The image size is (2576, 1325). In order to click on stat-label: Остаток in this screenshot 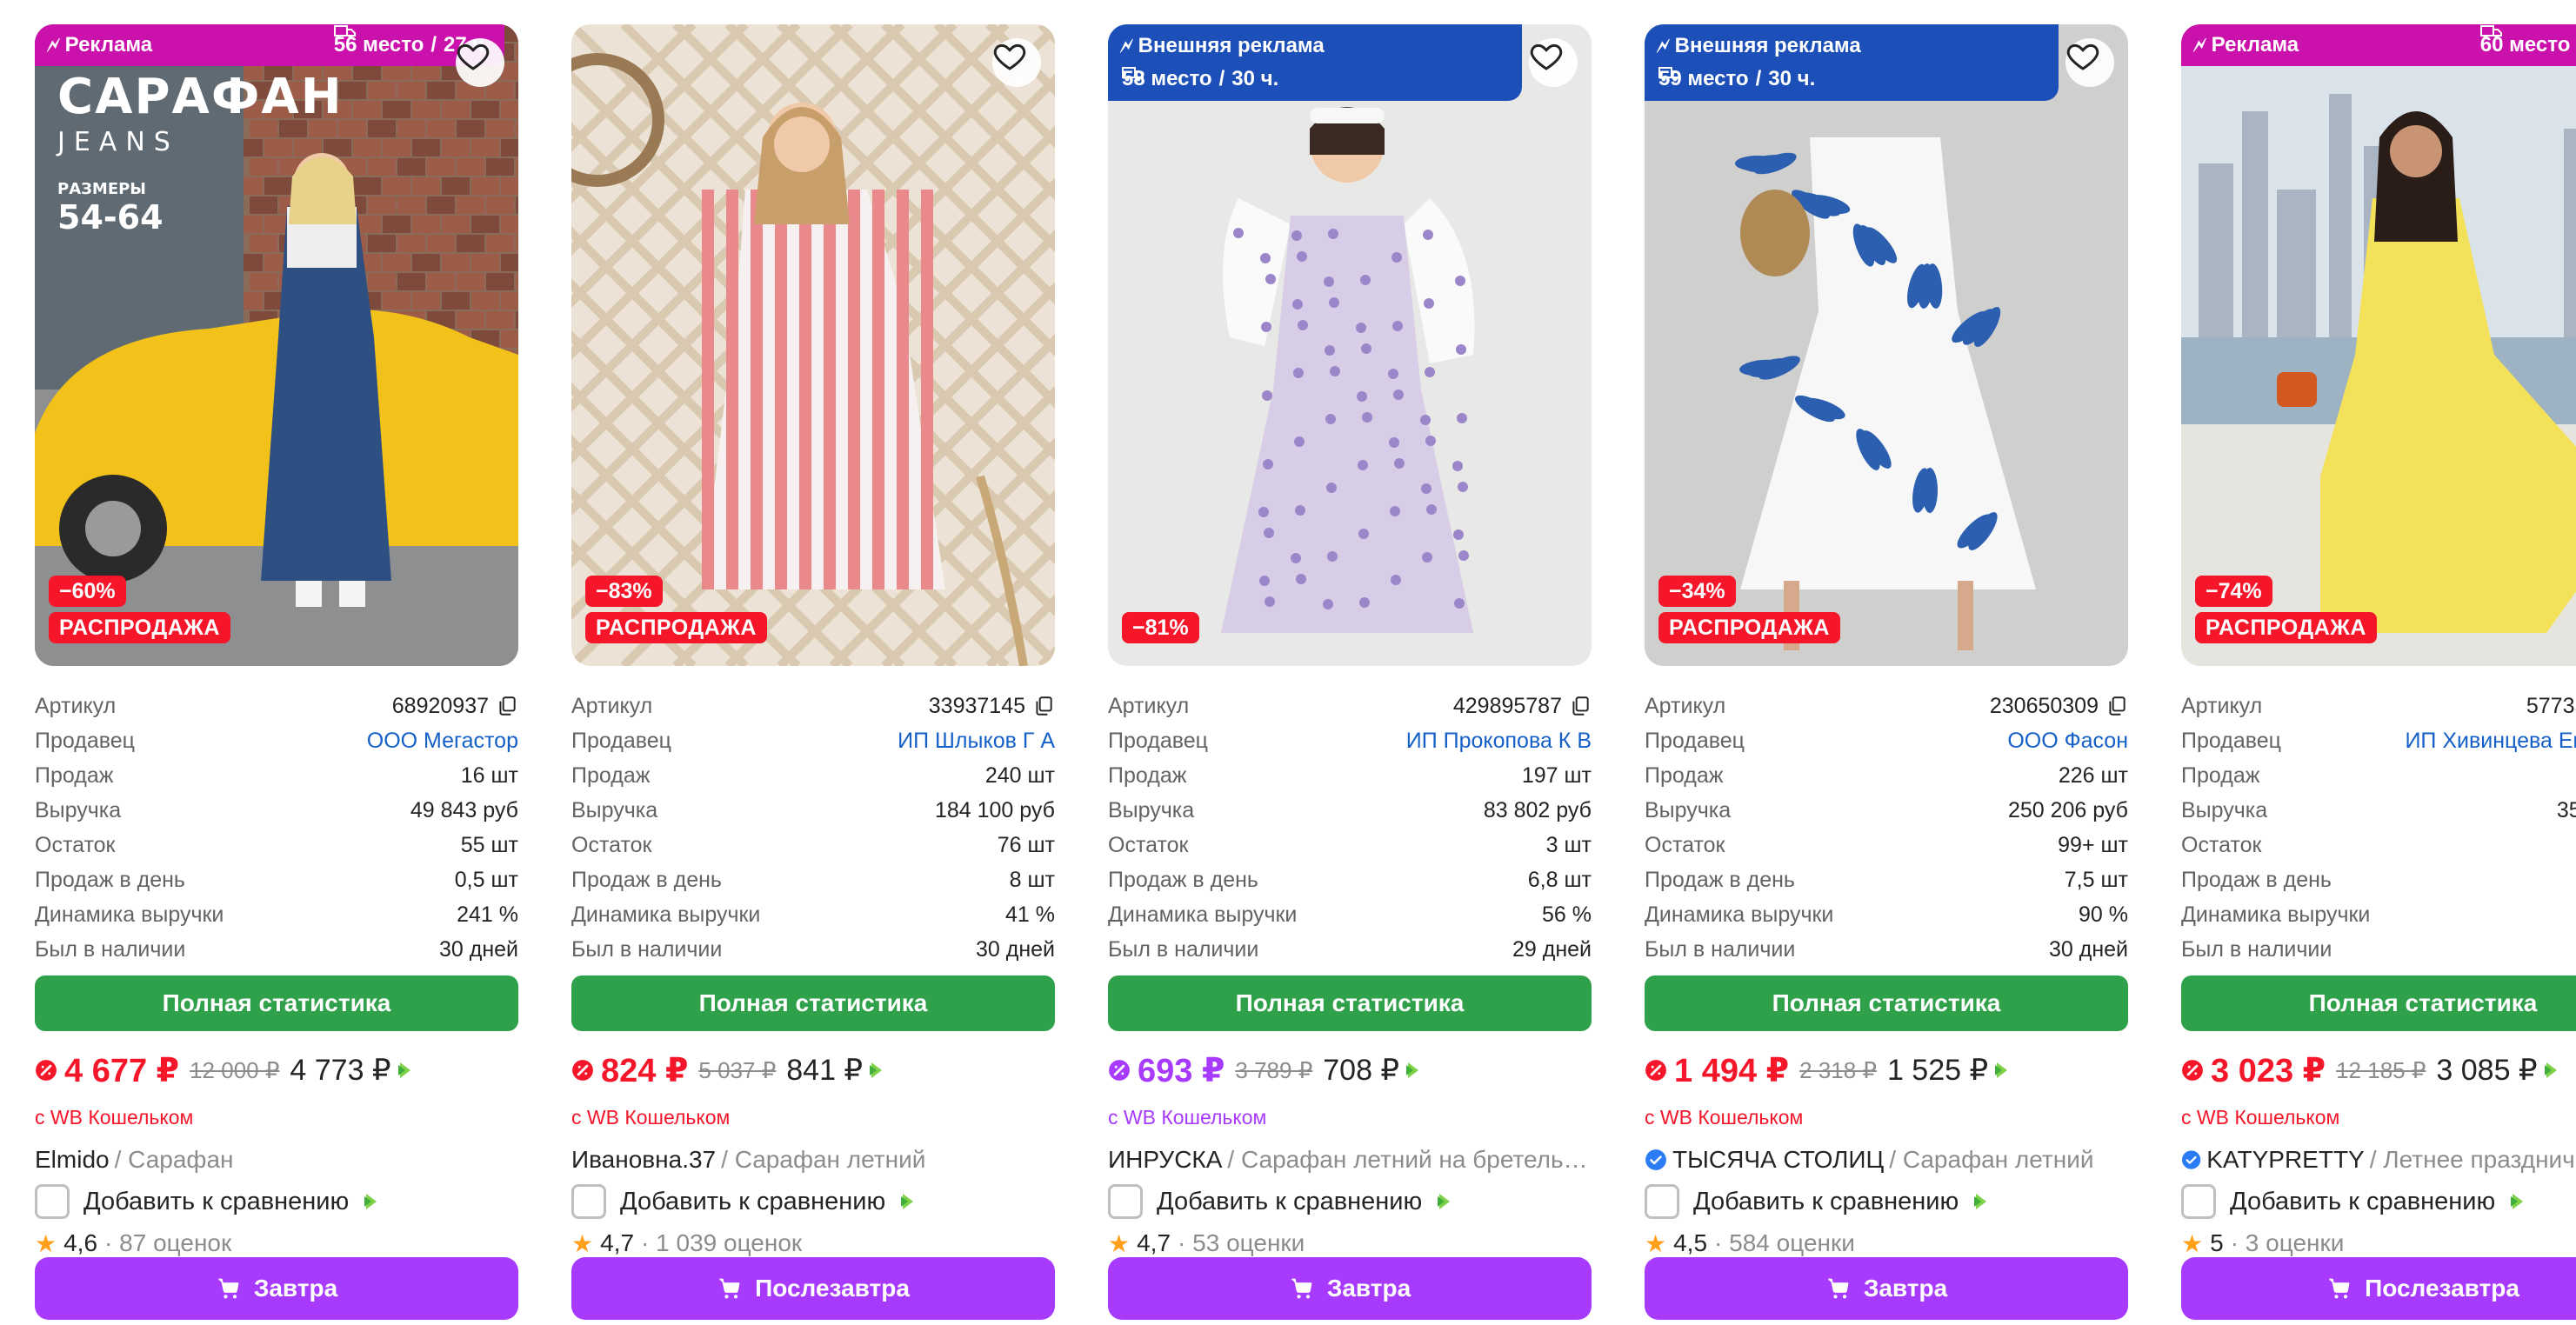, I will do `click(611, 845)`.